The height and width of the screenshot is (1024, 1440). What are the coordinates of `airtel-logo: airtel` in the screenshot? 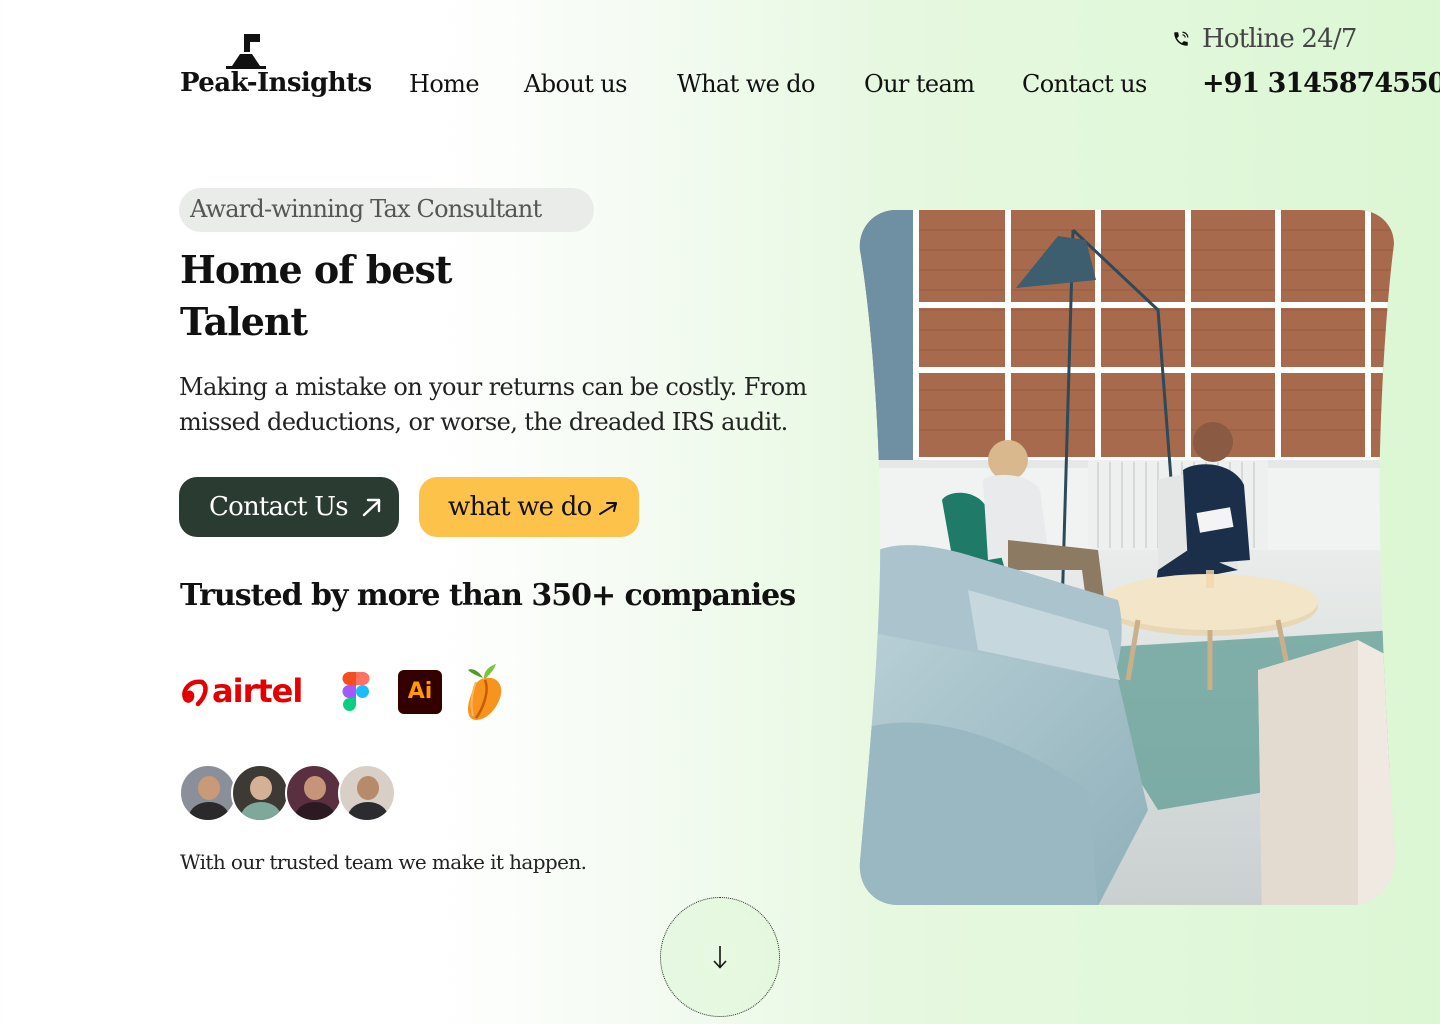 It's located at (242, 692).